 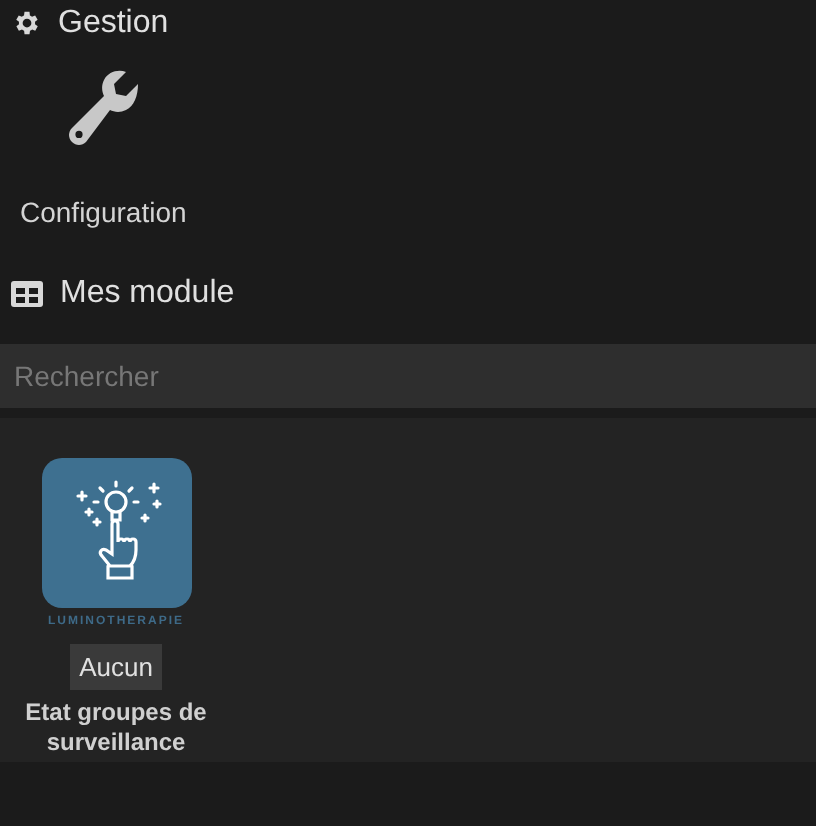 What do you see at coordinates (103, 110) in the screenshot?
I see `wrench-icon` at bounding box center [103, 110].